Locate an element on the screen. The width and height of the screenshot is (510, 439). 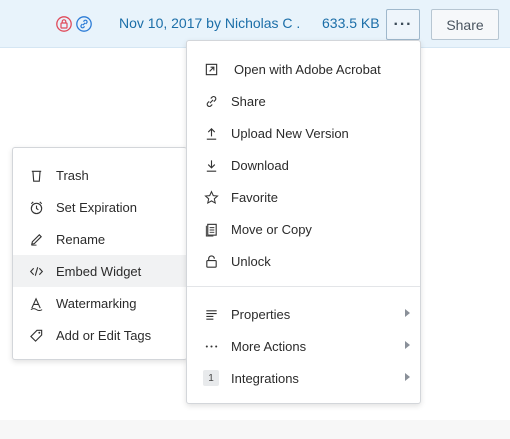
integrations-badge: 1 is located at coordinates (211, 378).